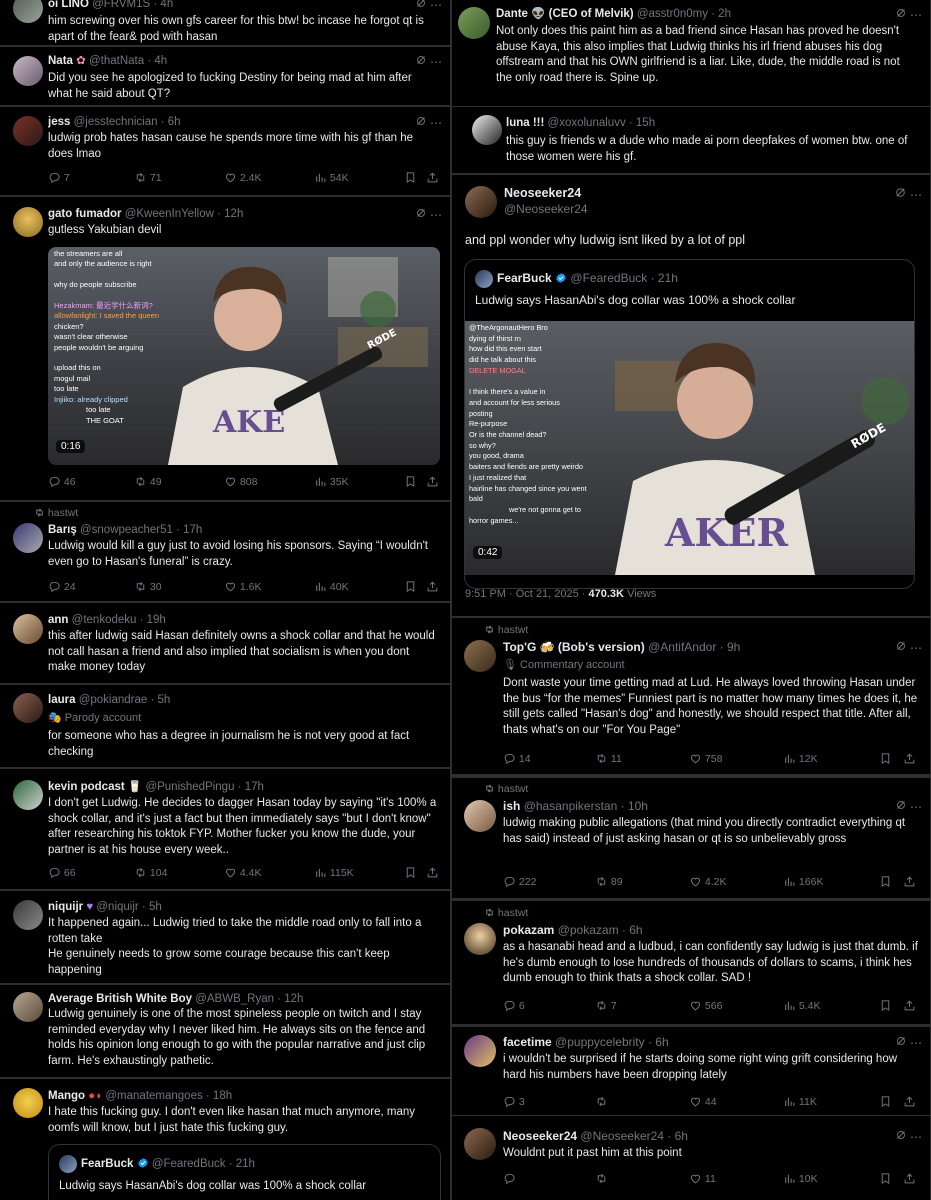 This screenshot has height=1200, width=931. I want to click on display-name: laura, so click(62, 700).